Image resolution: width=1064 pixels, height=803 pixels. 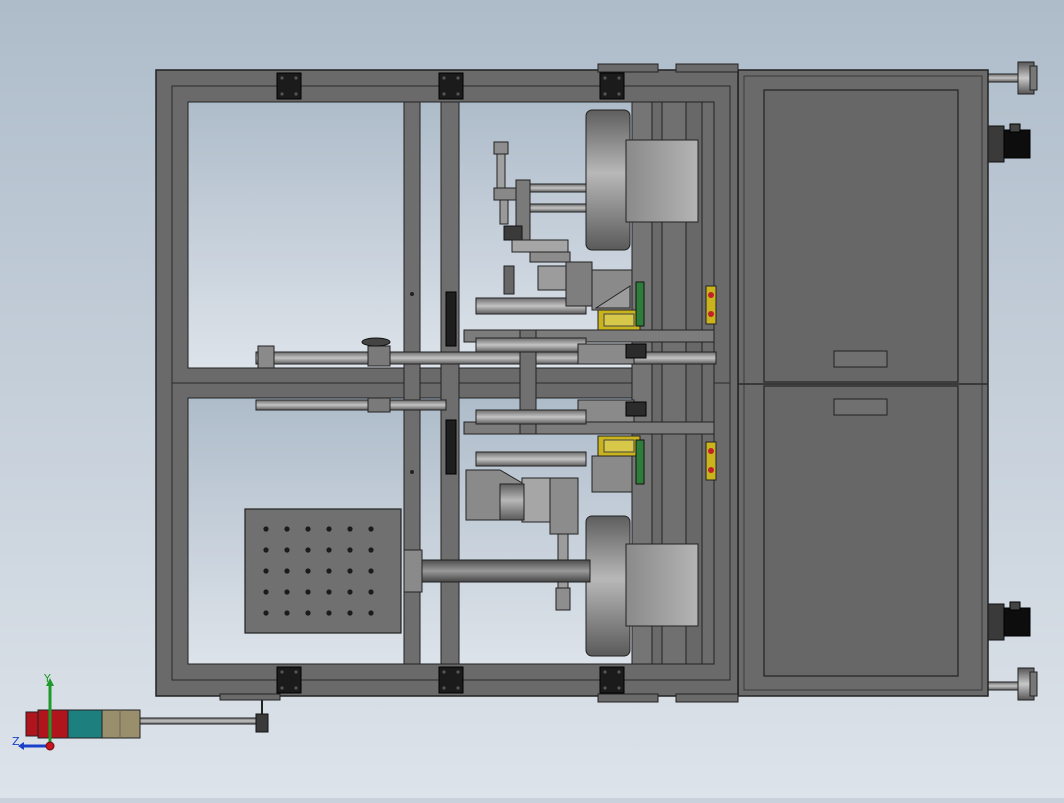 I want to click on triad-z-label: Z, so click(x=16, y=741).